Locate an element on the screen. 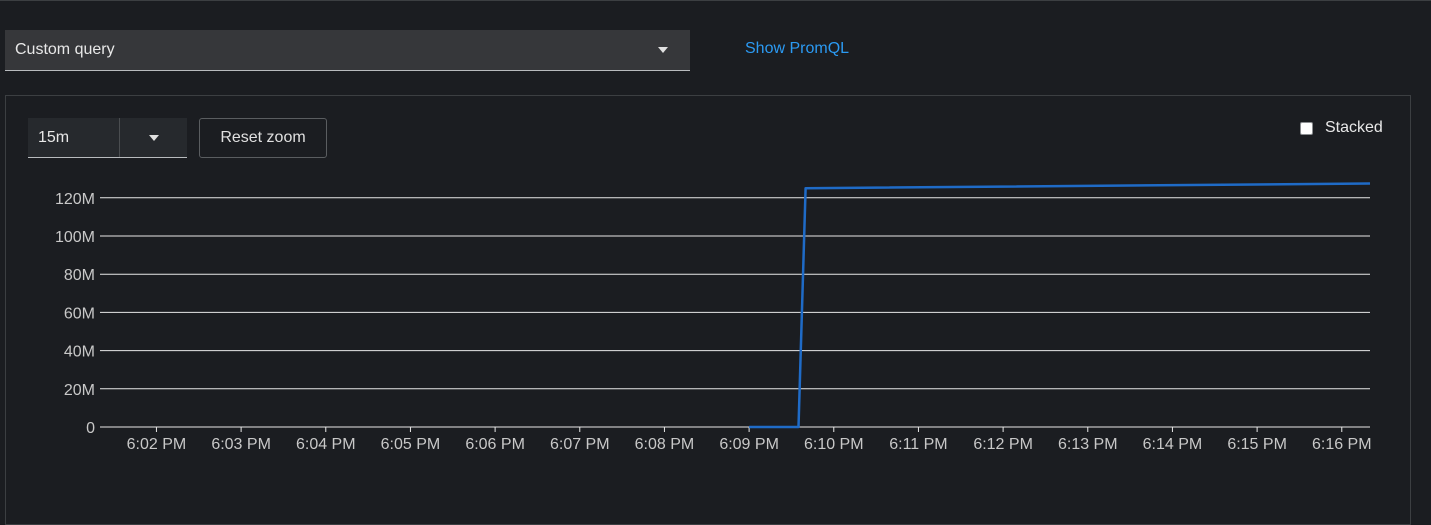  y-tick-label: 100M is located at coordinates (75, 237).